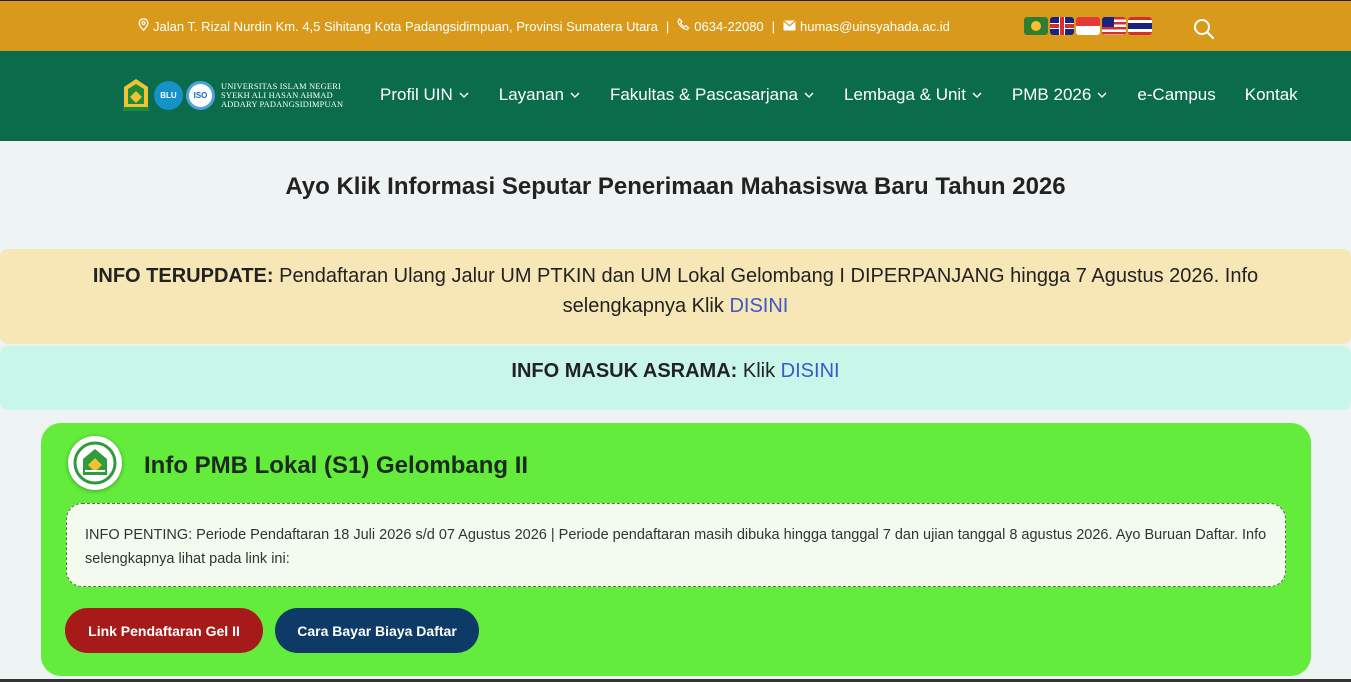 The image size is (1351, 682). I want to click on nav-item-layanan: Layanan, so click(540, 95).